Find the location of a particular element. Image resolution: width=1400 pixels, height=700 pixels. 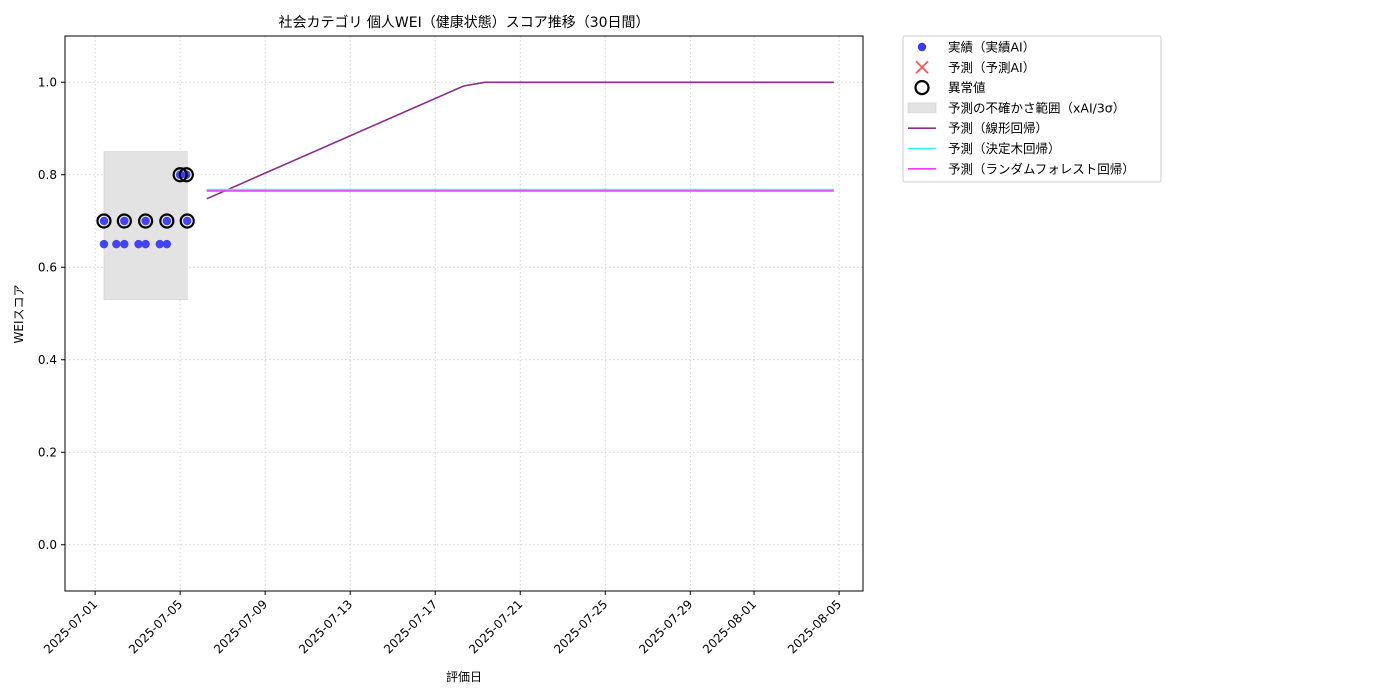

legend-label: 異常値 is located at coordinates (967, 87).